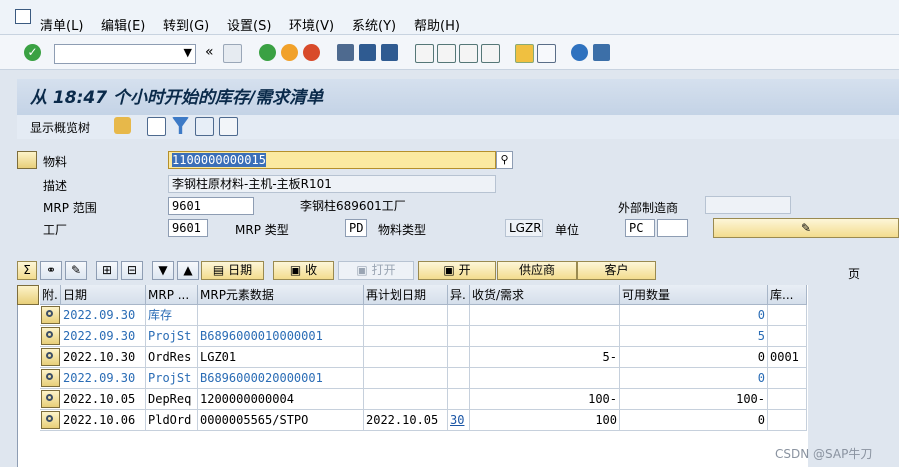 The width and height of the screenshot is (899, 467). I want to click on date-button: ▤ 日期, so click(232, 270).